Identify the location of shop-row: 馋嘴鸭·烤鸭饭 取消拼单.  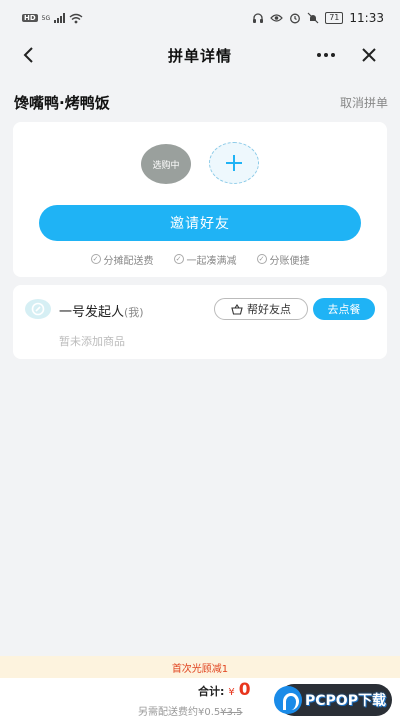
(201, 102).